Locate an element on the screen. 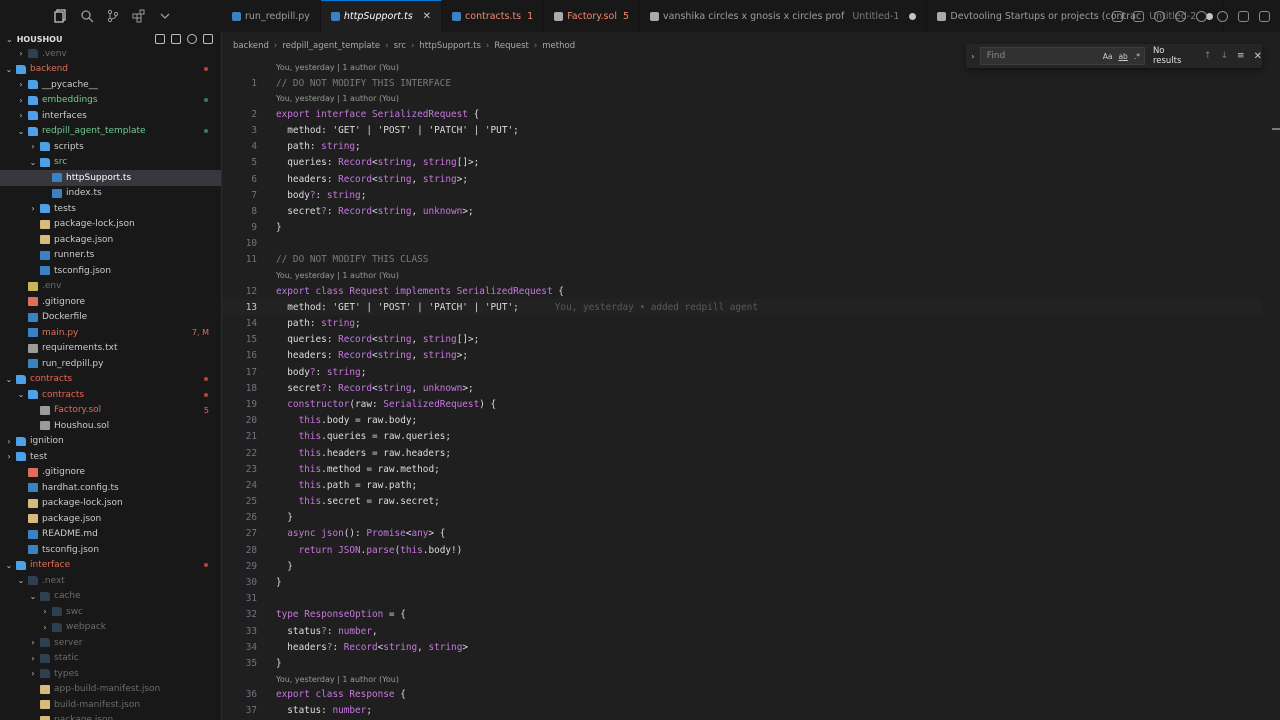 This screenshot has height=720, width=1280. code-line: 25 this.secret = raw.secret; is located at coordinates (742, 502).